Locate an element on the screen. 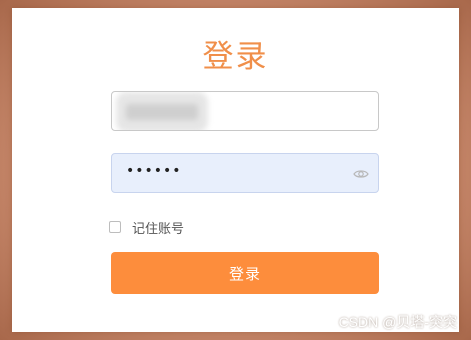 This screenshot has width=471, height=340. remember-checkbox is located at coordinates (115, 227).